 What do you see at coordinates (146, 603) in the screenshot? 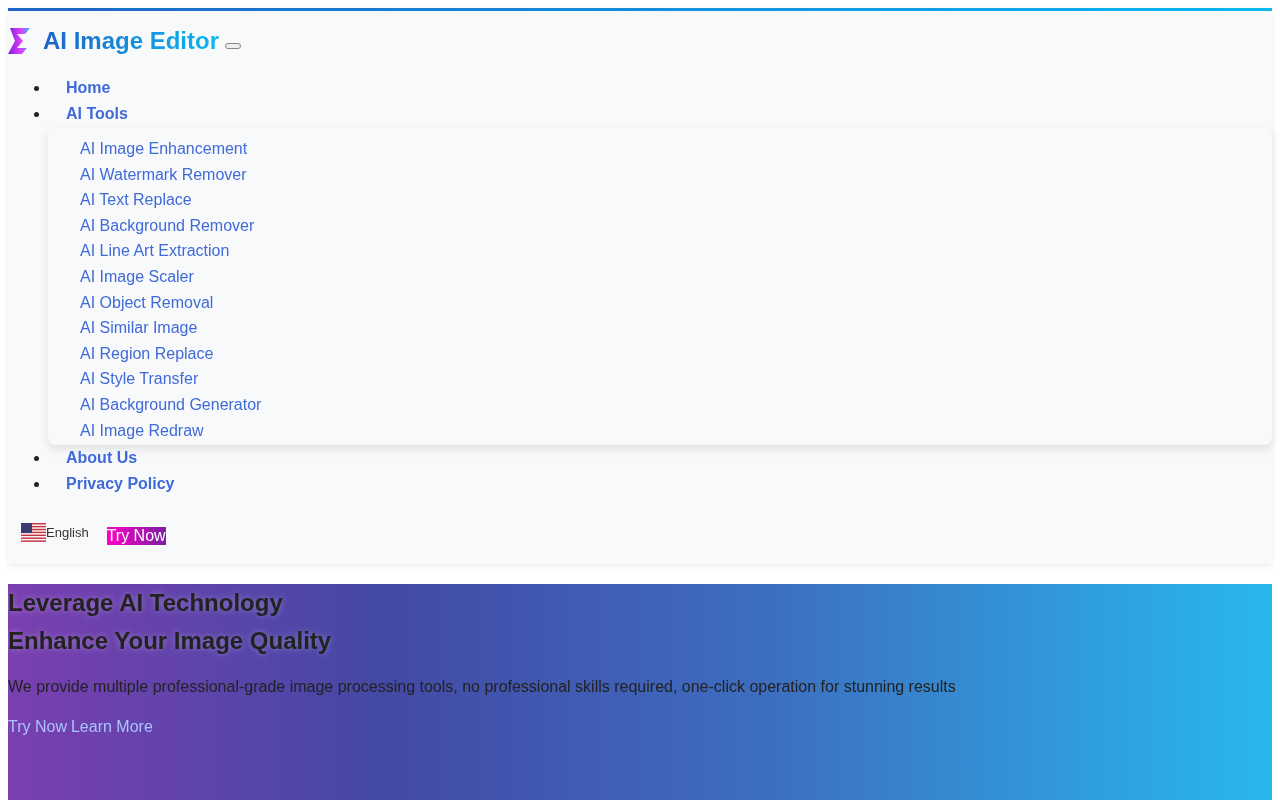
I see `hero-title: Leverage AI Technology` at bounding box center [146, 603].